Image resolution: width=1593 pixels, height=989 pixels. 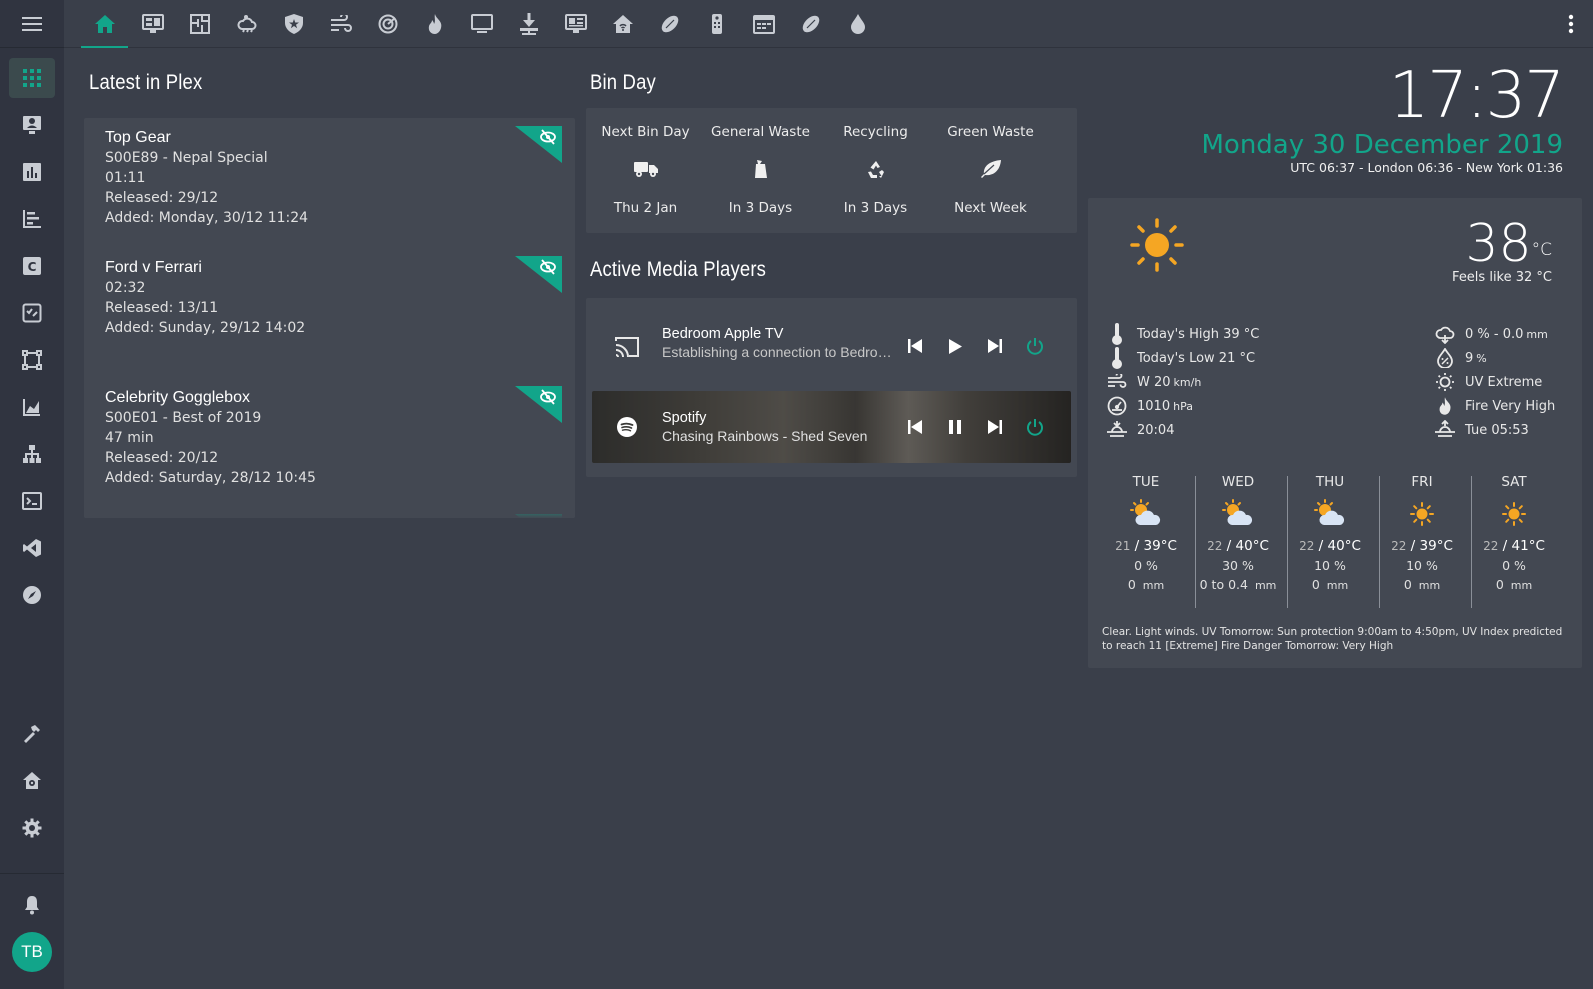 I want to click on plex-item-episode: S00E01 - Best of 2019, so click(x=183, y=418).